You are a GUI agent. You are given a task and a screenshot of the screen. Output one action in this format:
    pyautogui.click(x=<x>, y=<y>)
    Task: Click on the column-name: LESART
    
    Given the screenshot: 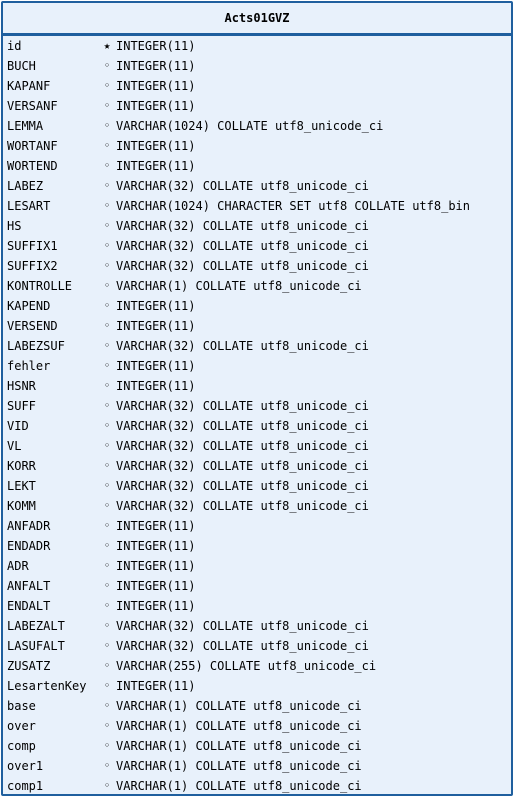 What is the action you would take?
    pyautogui.click(x=29, y=206)
    